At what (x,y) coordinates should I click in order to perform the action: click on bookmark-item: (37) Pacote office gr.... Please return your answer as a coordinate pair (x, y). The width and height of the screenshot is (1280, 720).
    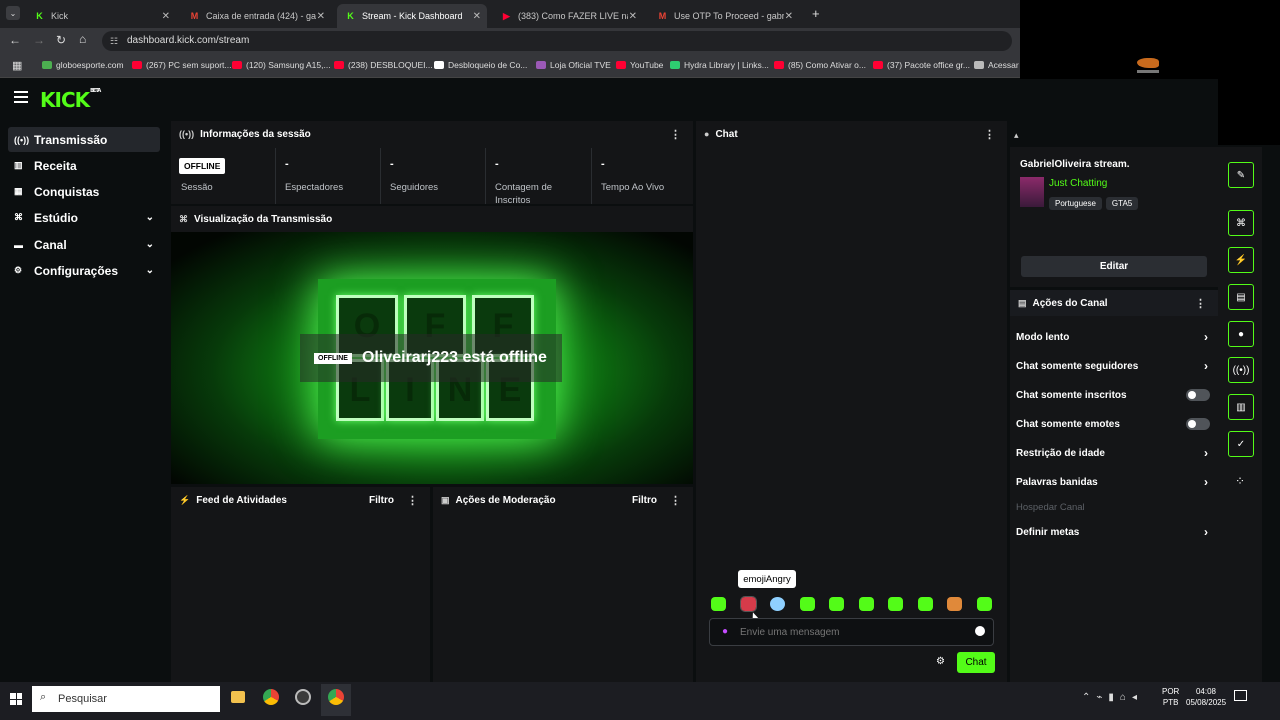
    Looking at the image, I should click on (921, 65).